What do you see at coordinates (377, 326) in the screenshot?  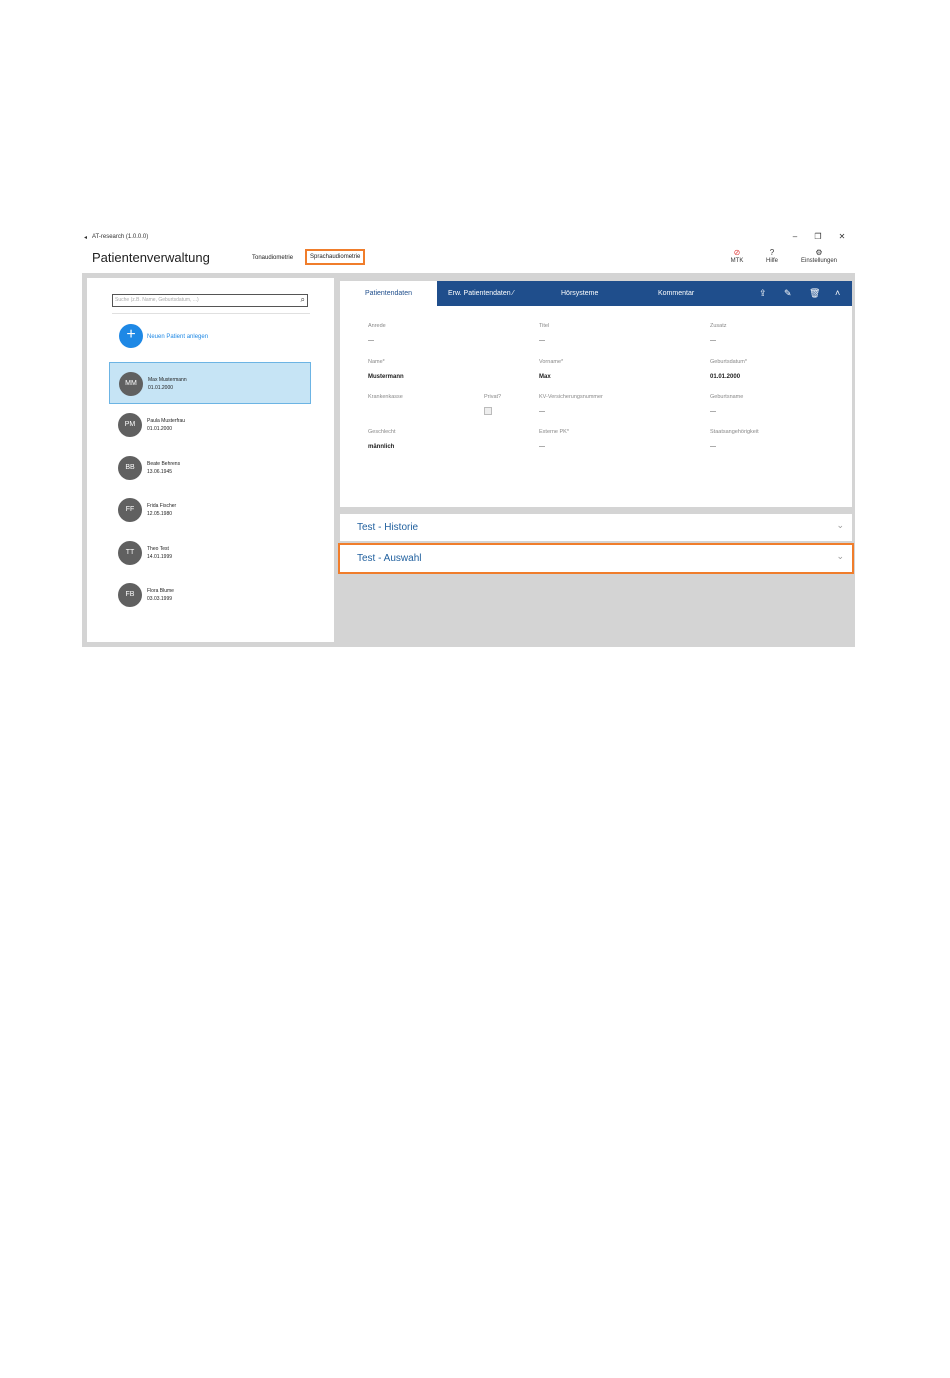 I see `field-label-anrede: Anrede` at bounding box center [377, 326].